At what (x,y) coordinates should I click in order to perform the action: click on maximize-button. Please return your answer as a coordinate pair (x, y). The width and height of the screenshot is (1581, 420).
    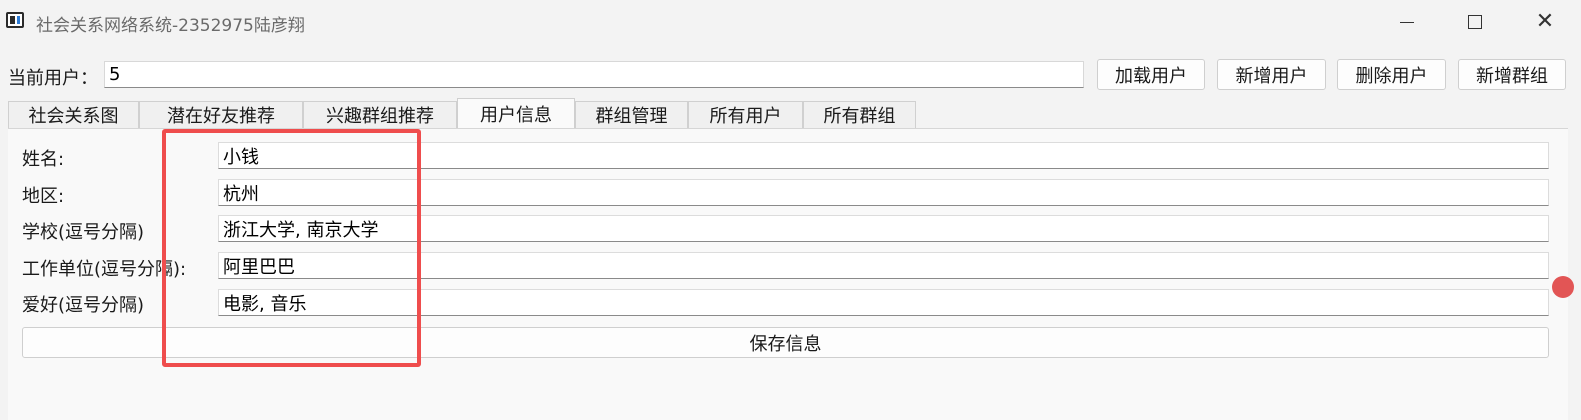
    Looking at the image, I should click on (1475, 22).